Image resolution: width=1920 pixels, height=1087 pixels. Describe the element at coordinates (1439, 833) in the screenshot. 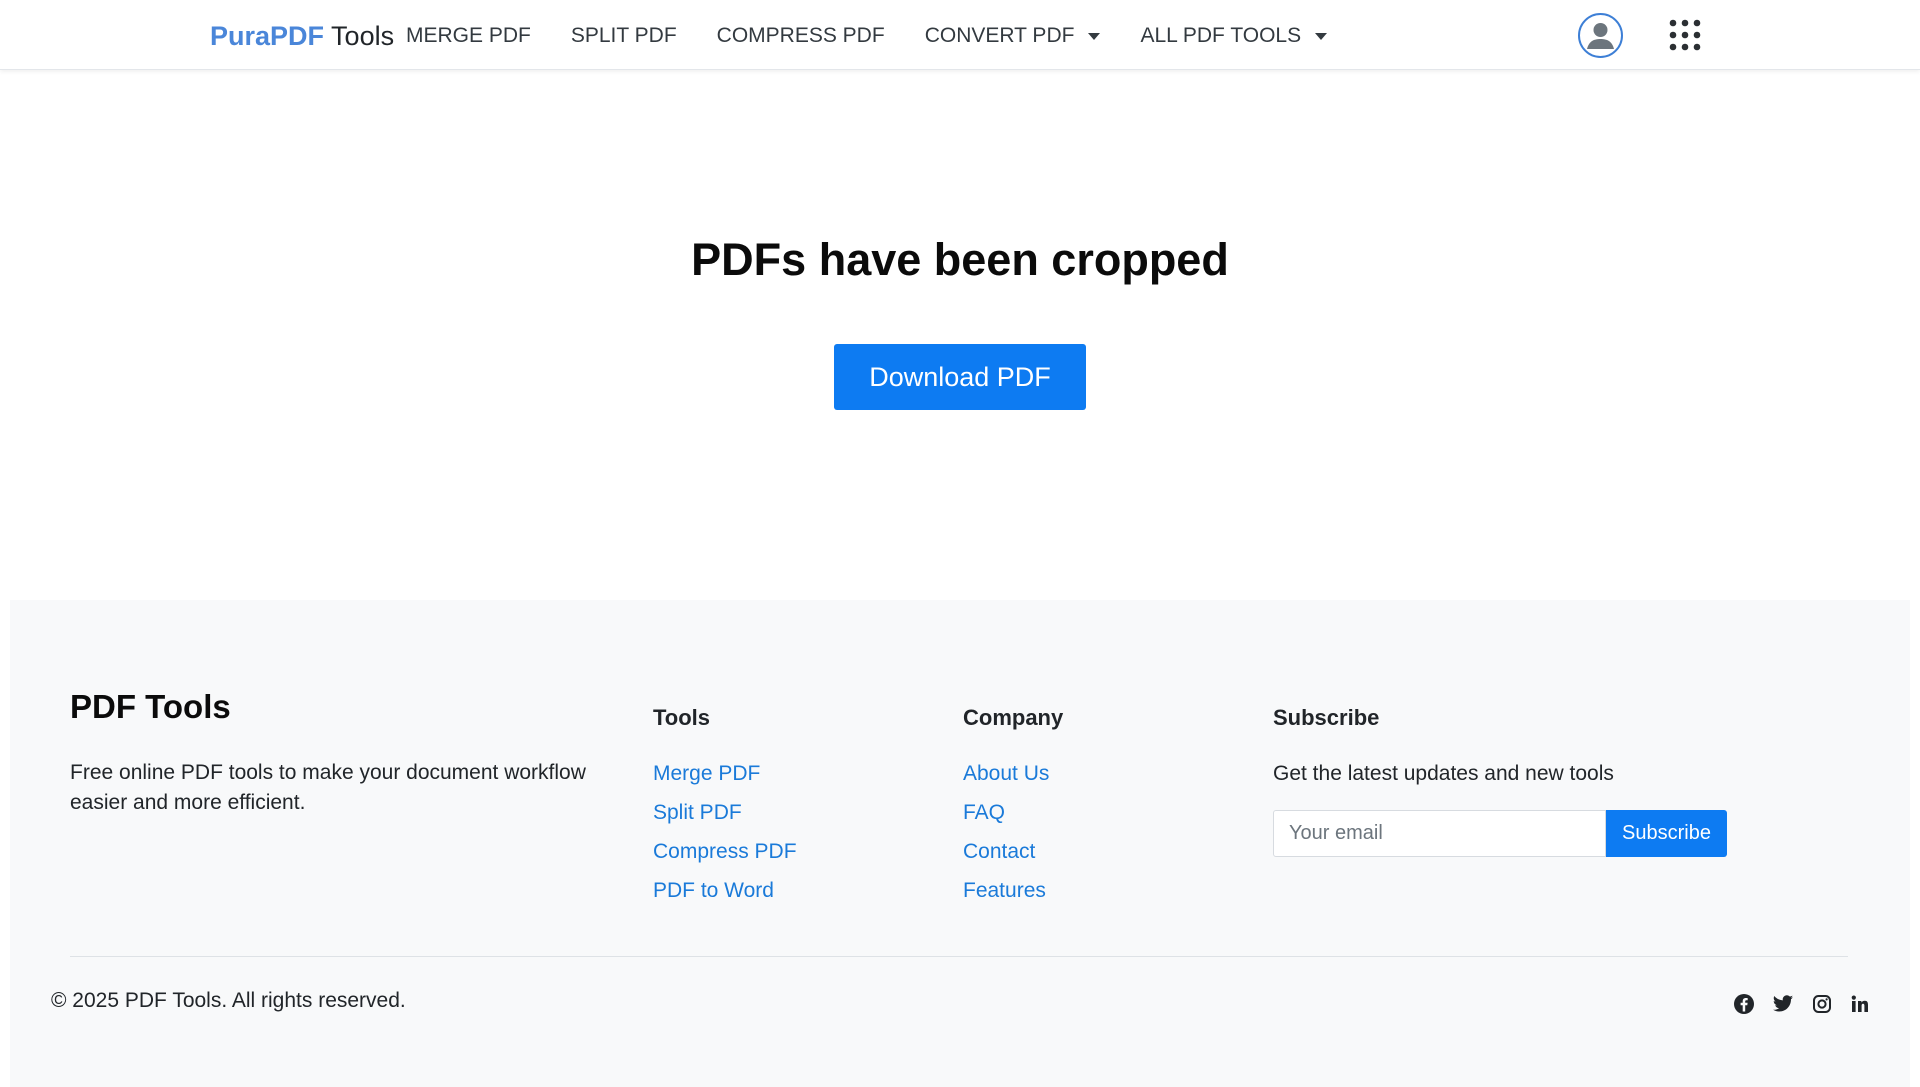

I see `email-field` at that location.